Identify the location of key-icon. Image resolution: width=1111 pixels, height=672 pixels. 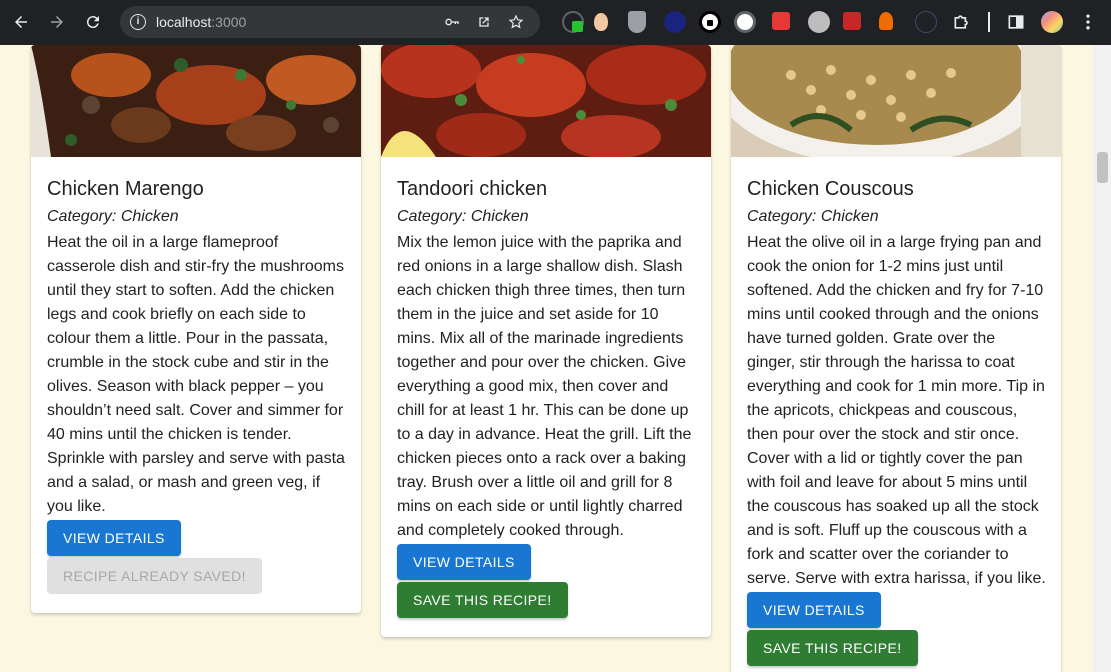
(452, 22).